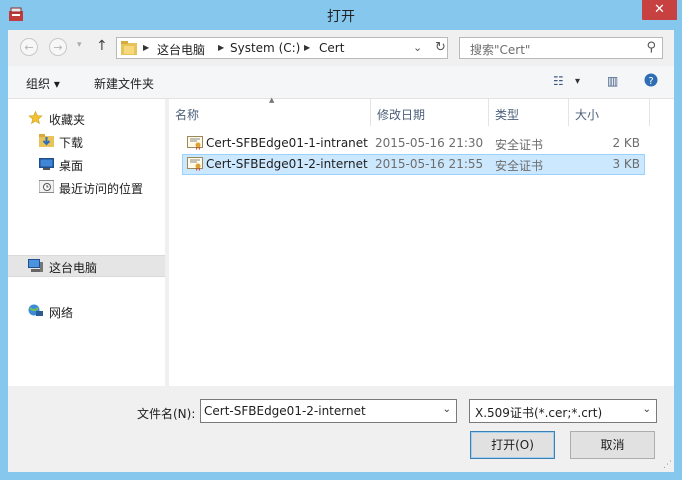  What do you see at coordinates (558, 81) in the screenshot?
I see `change-view-icon: ☷` at bounding box center [558, 81].